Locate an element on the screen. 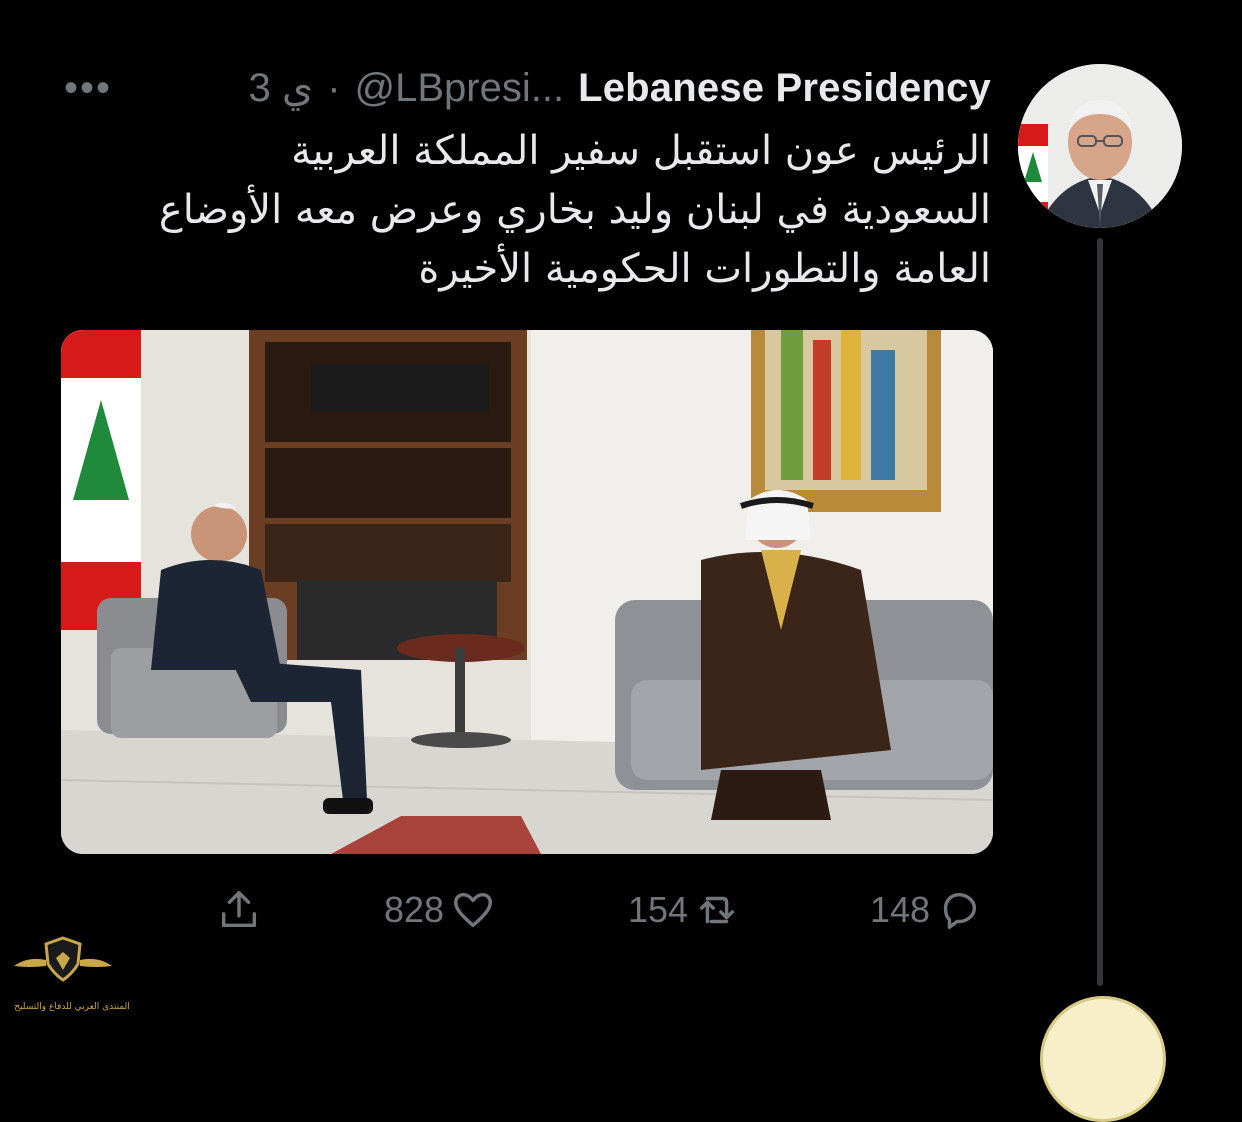 The height and width of the screenshot is (1122, 1242). like-count: 828 is located at coordinates (414, 909).